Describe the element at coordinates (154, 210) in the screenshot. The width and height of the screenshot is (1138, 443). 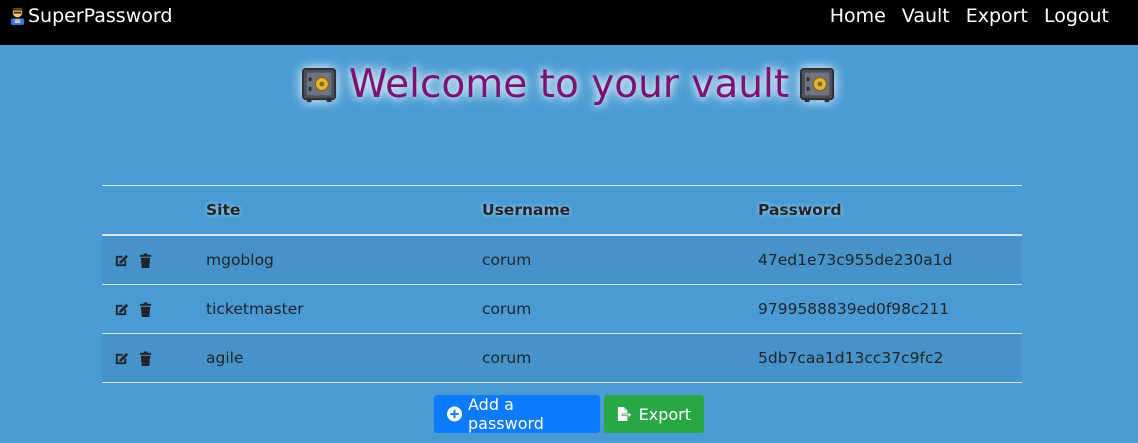
I see `header-actions` at that location.